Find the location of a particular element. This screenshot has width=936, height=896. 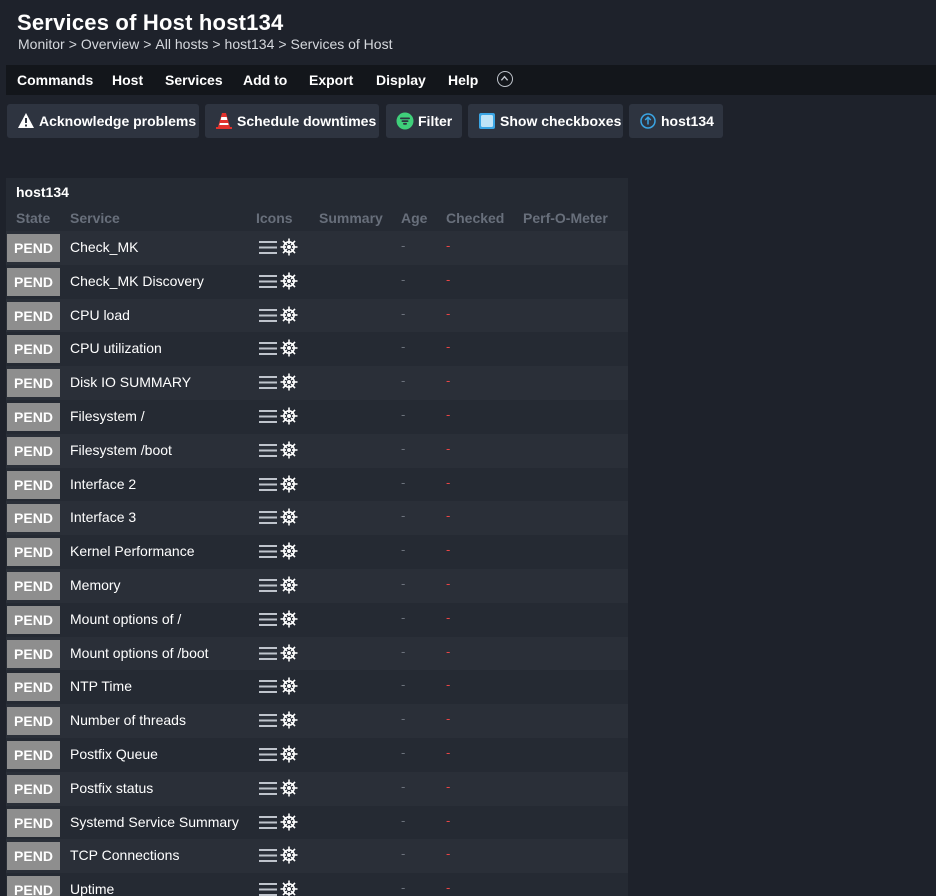

service-name-link: Check_MK Discovery is located at coordinates (137, 281).